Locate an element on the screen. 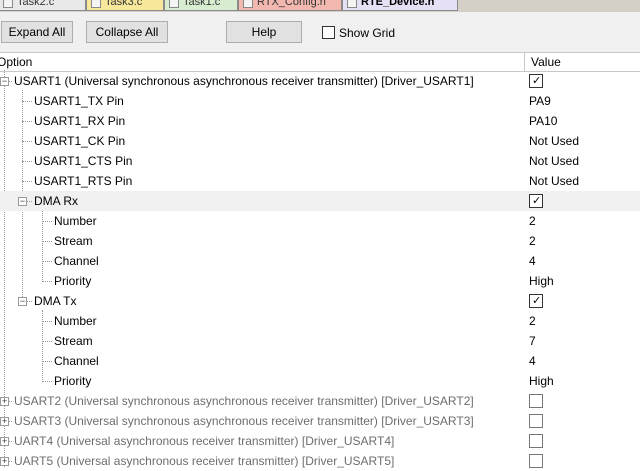  tree-row: USART1_CTS Pin Not Used is located at coordinates (320, 161).